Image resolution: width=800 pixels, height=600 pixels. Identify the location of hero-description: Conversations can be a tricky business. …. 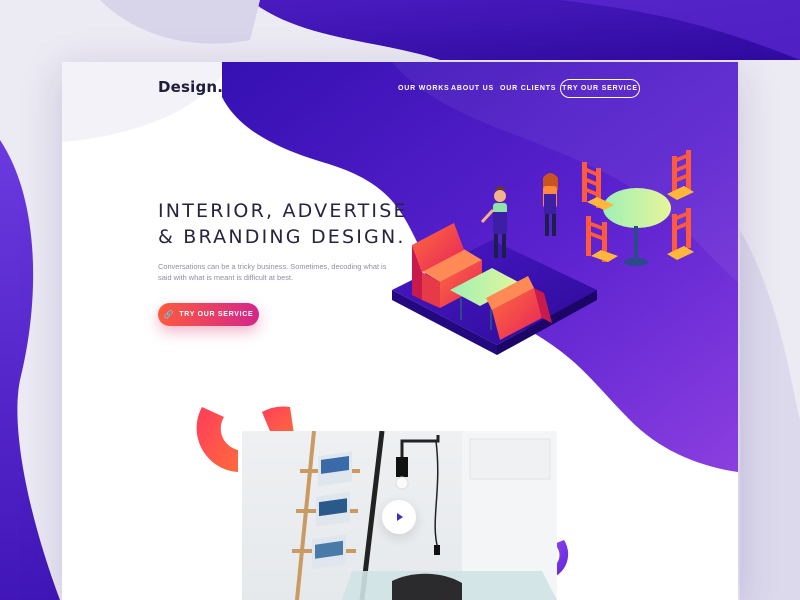
(272, 272).